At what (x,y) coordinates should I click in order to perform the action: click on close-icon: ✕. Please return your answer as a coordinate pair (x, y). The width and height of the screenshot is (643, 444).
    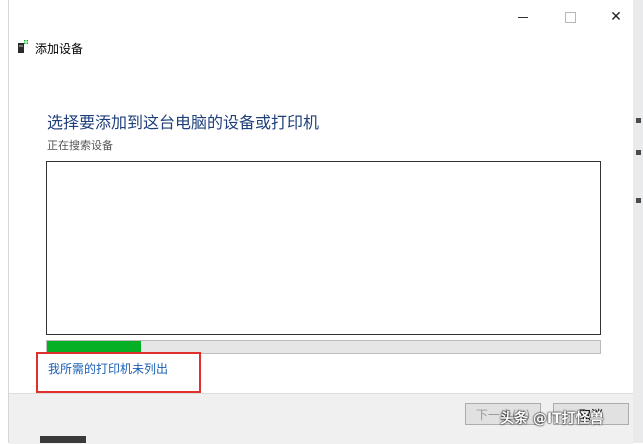
    Looking at the image, I should click on (616, 17).